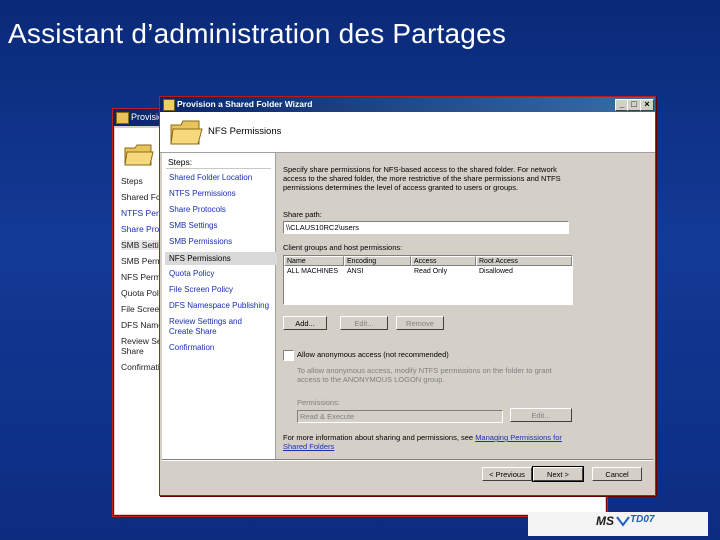  What do you see at coordinates (142, 293) in the screenshot?
I see `background-step: Quota Polic` at bounding box center [142, 293].